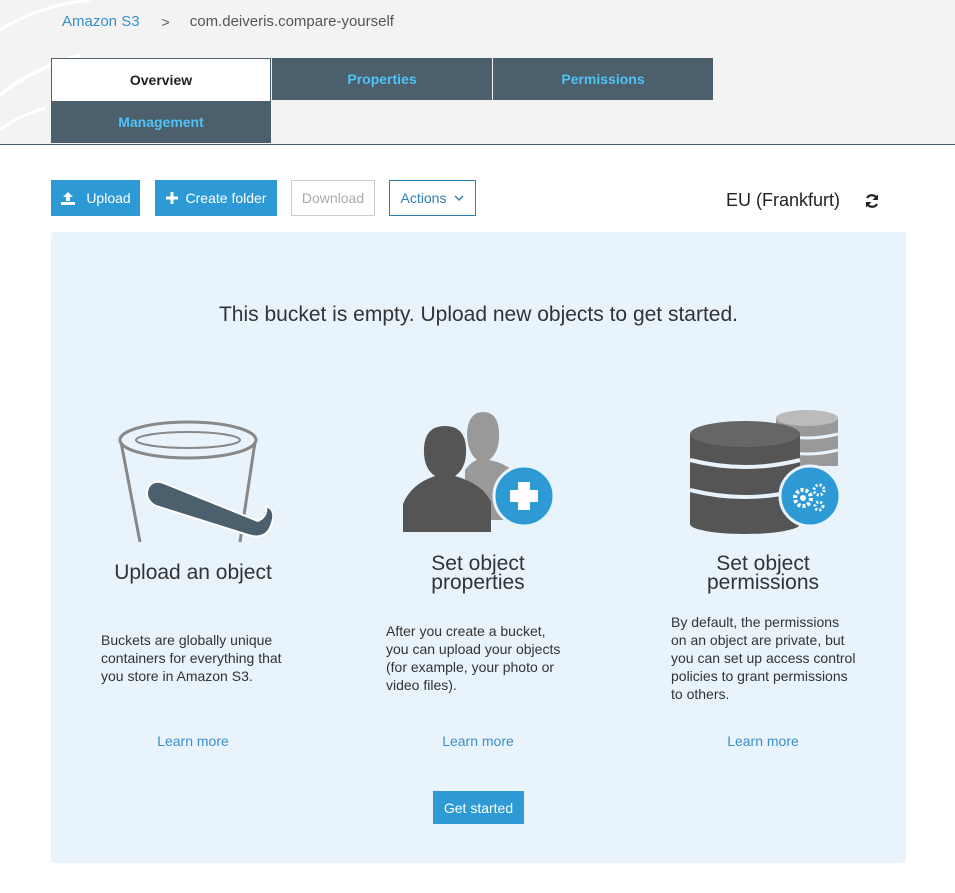  What do you see at coordinates (478, 807) in the screenshot?
I see `get-started-button: Get started` at bounding box center [478, 807].